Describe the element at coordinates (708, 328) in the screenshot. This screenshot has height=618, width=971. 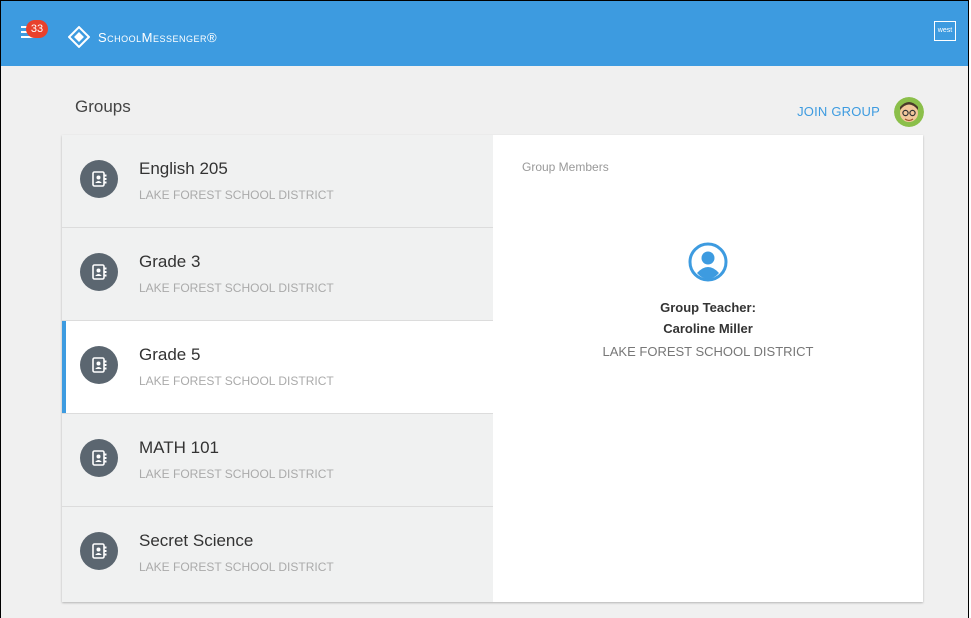
I see `teacher-name: Caroline Miller` at that location.